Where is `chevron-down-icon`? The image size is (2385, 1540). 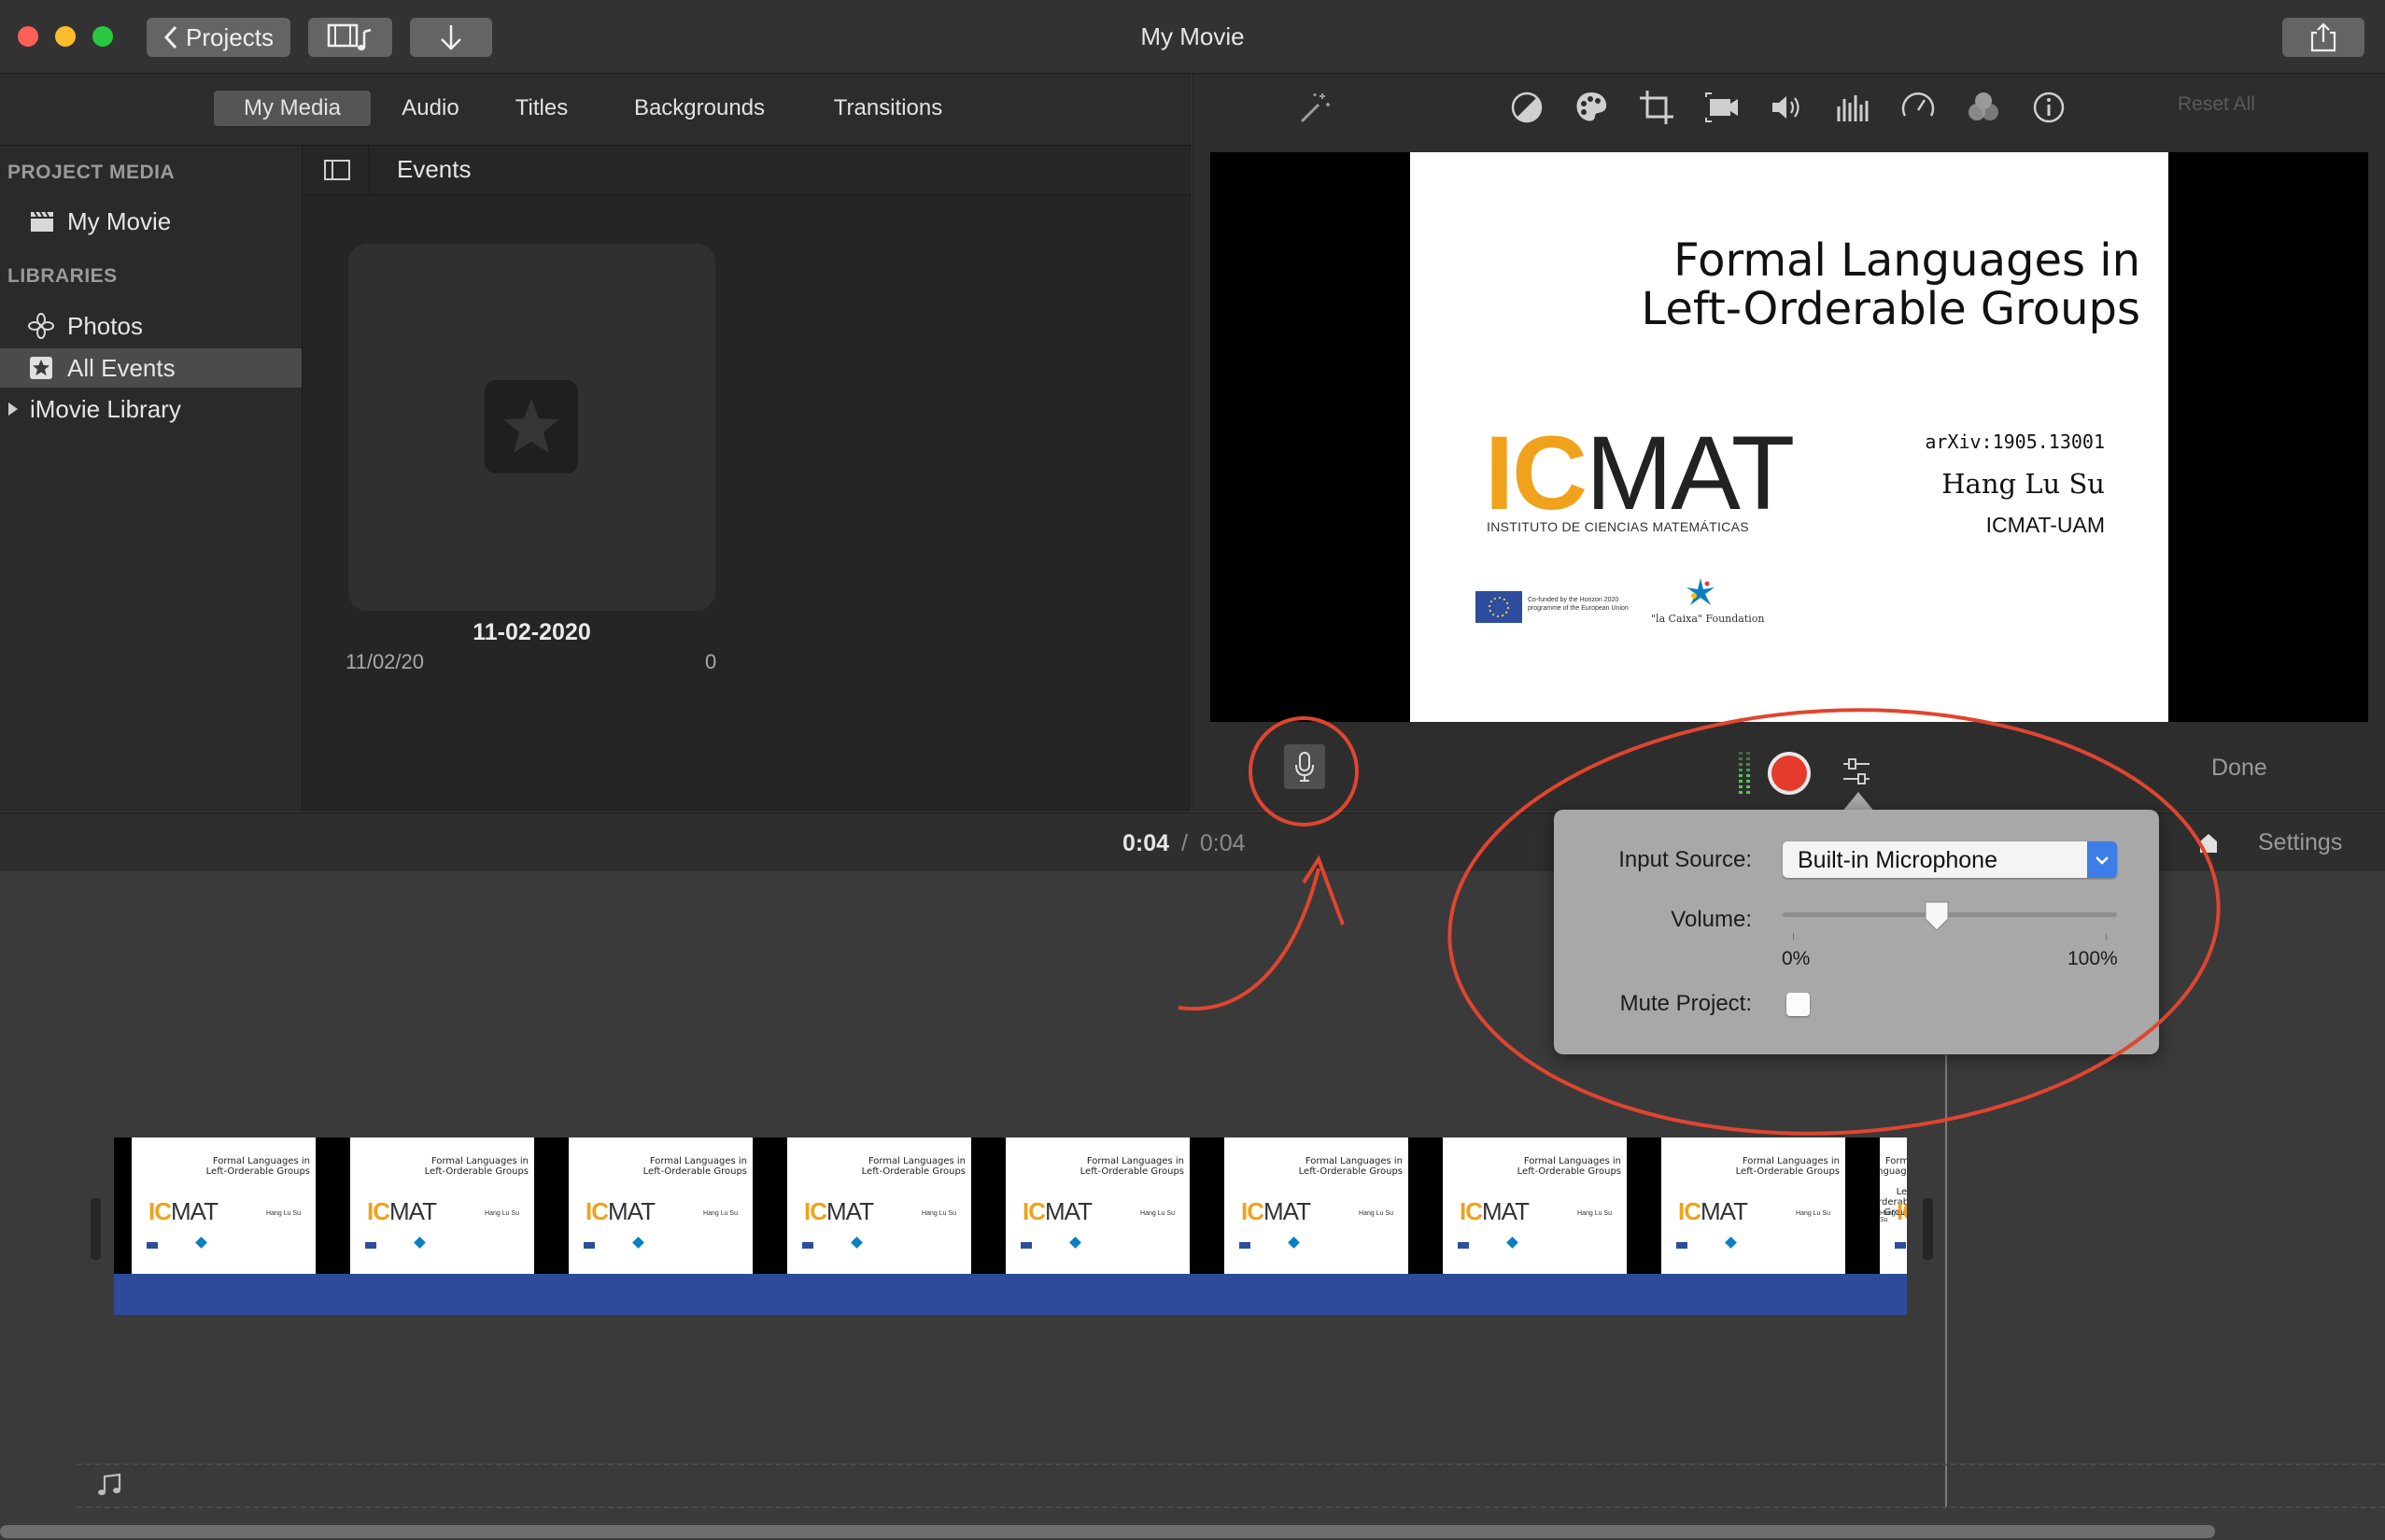 chevron-down-icon is located at coordinates (2102, 860).